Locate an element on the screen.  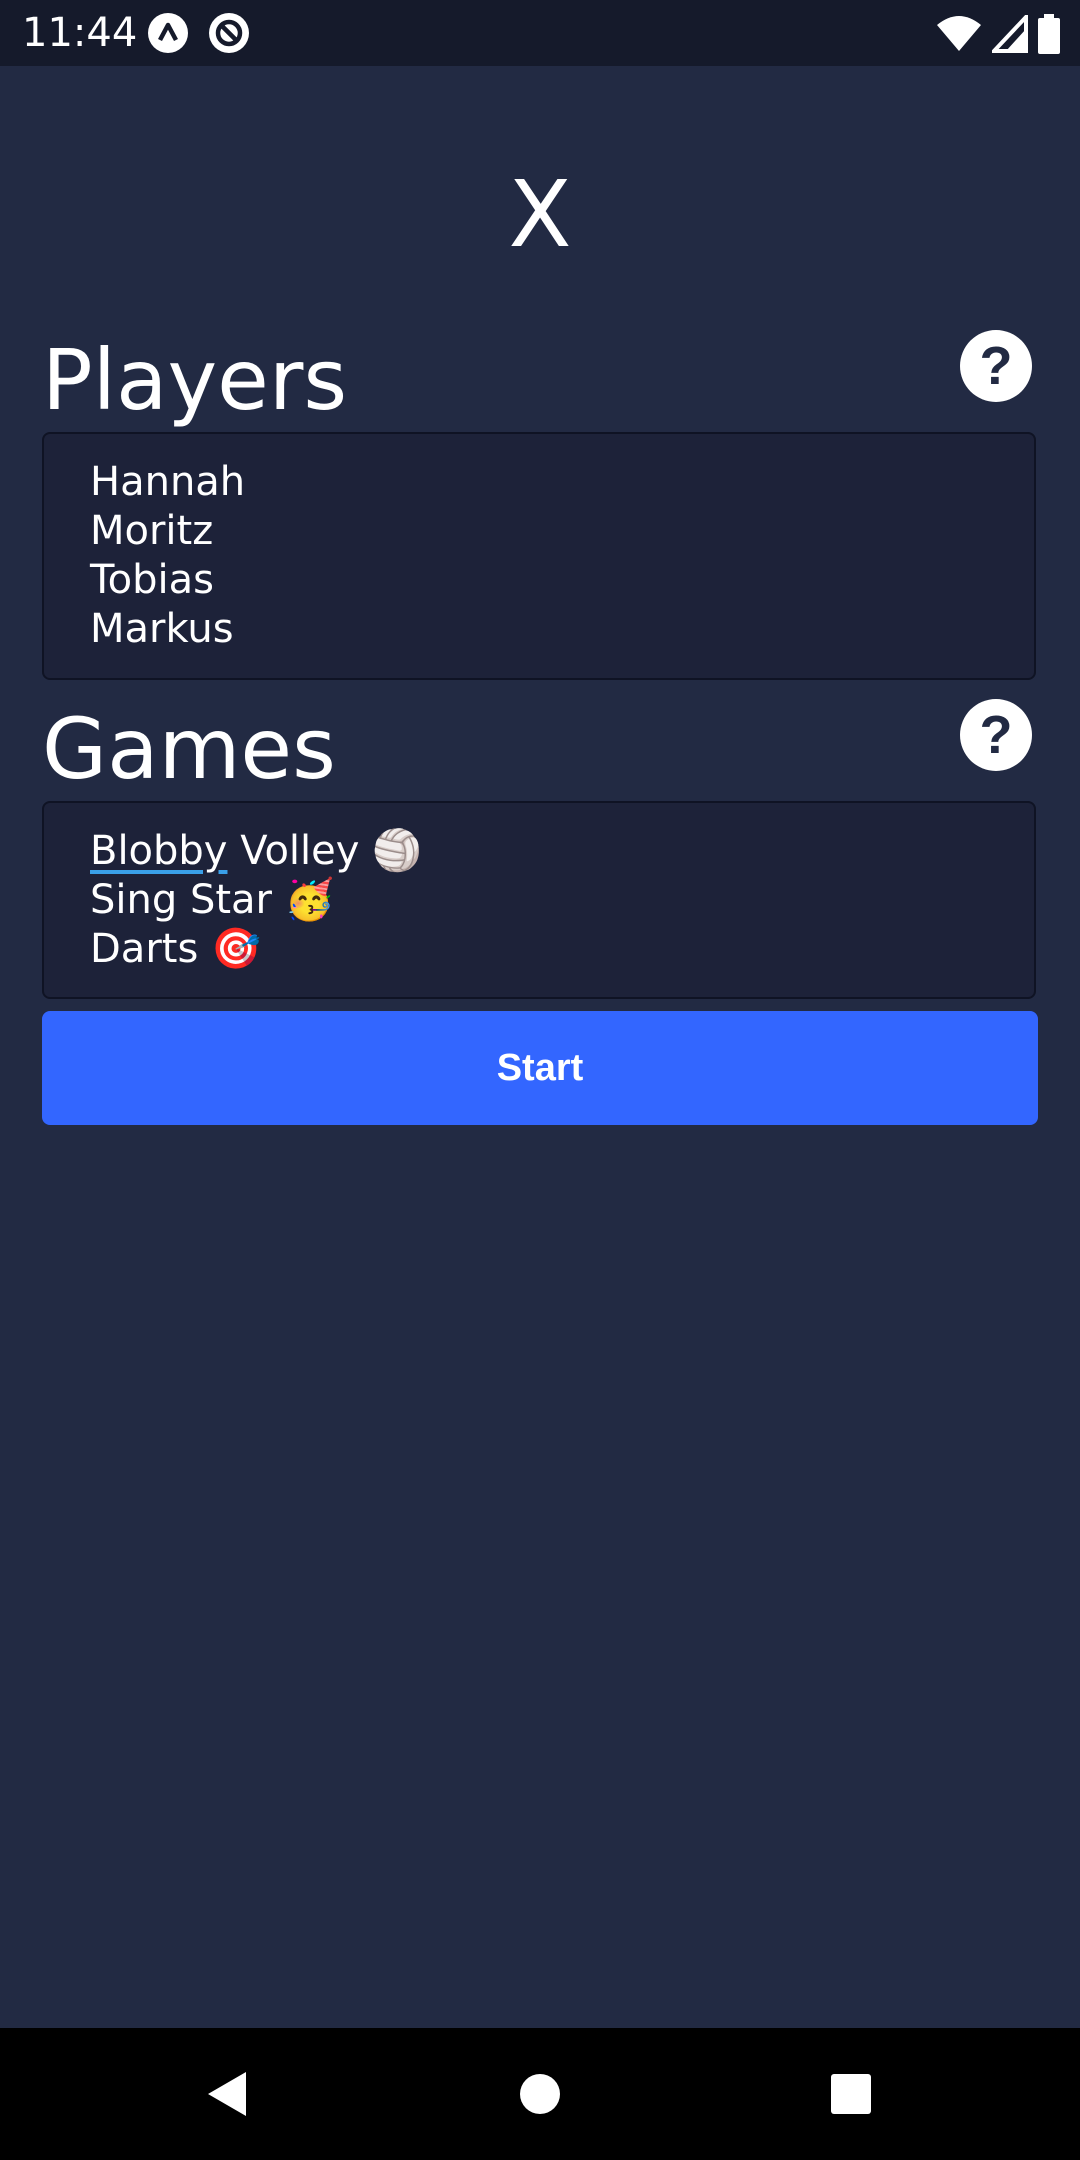
players-title: Players is located at coordinates (195, 380).